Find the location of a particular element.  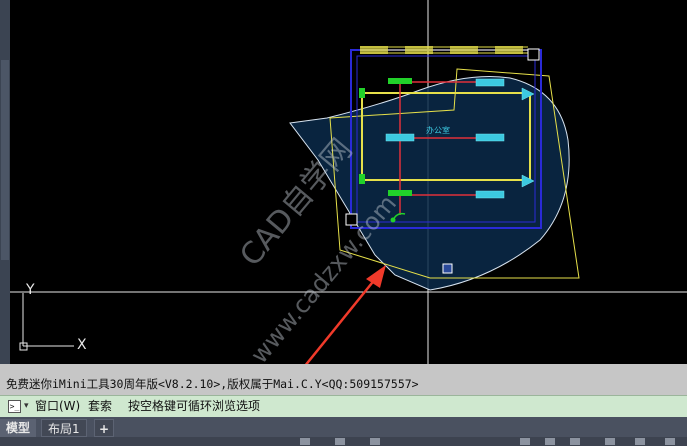

chevron-down-icon: ▾ is located at coordinates (26, 406).